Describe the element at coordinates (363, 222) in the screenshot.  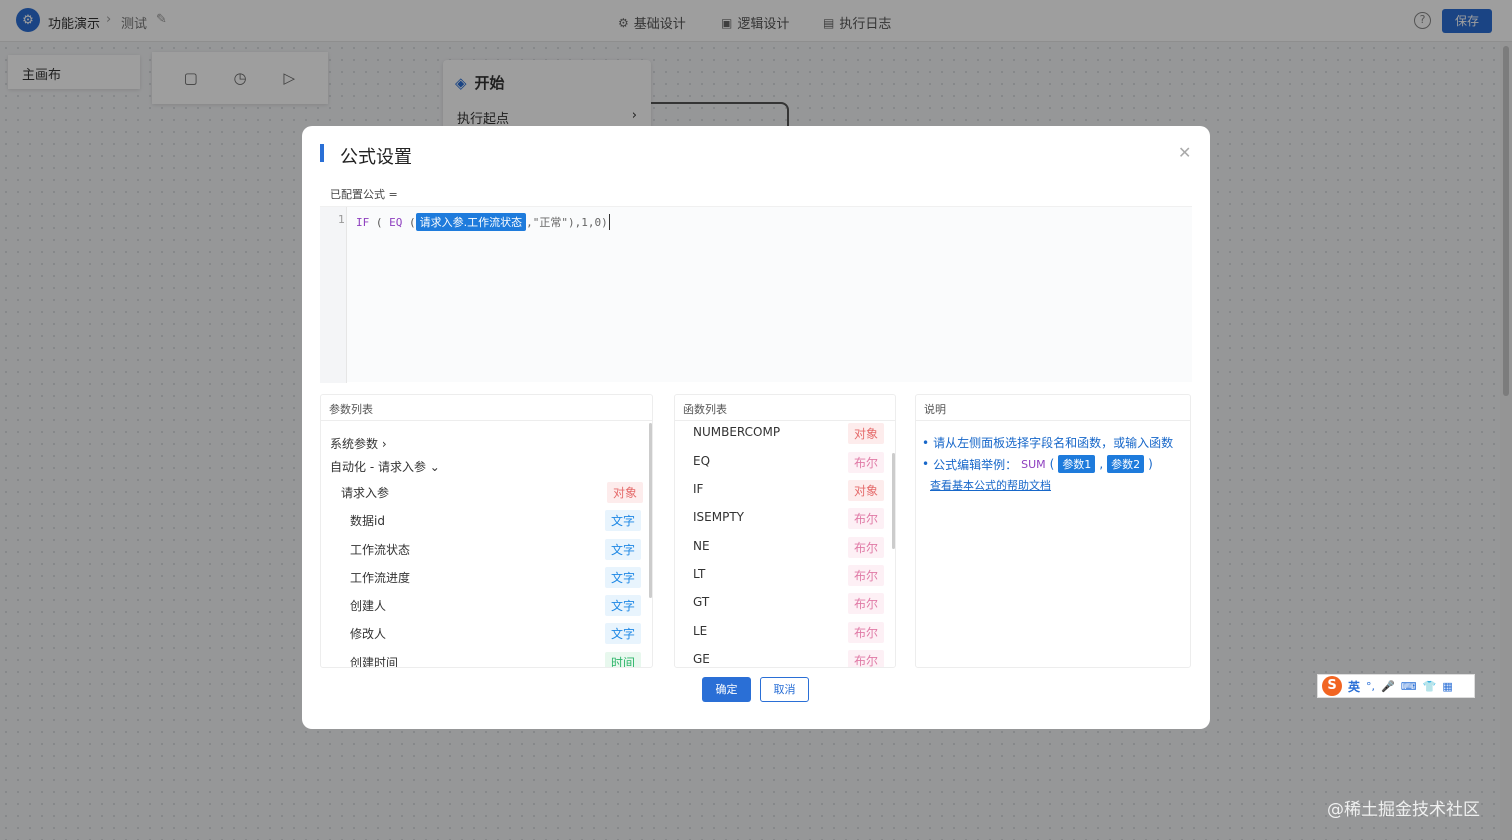
I see `code-if: IF` at that location.